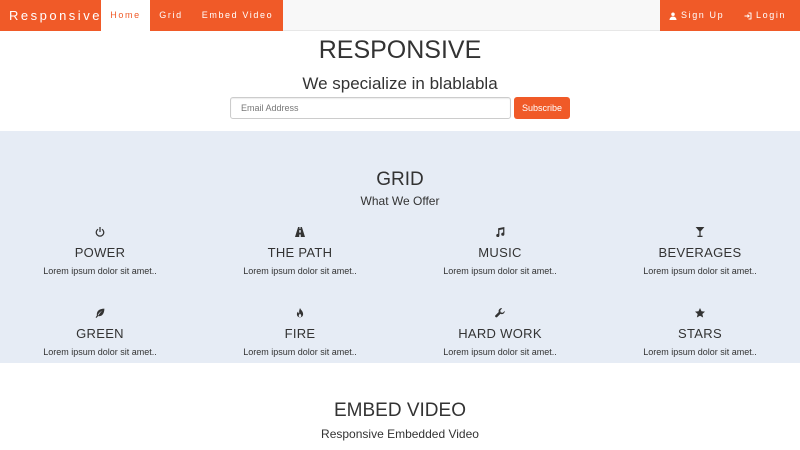 This screenshot has height=450, width=800. Describe the element at coordinates (400, 179) in the screenshot. I see `grid-title: GRID` at that location.